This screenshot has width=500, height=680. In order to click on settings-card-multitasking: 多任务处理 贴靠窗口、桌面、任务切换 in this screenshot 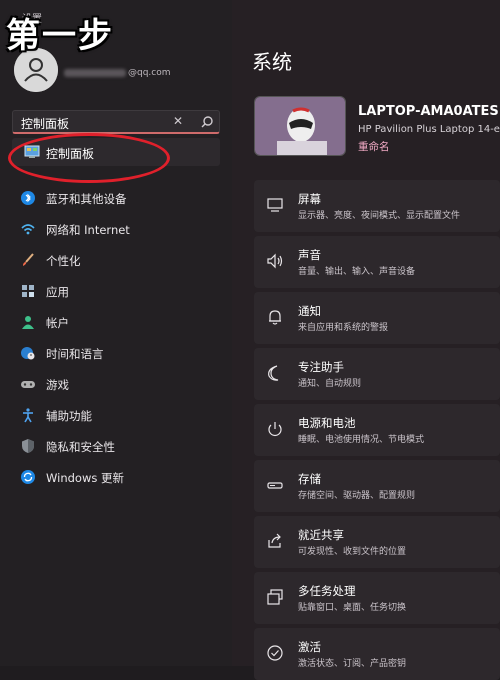, I will do `click(377, 598)`.